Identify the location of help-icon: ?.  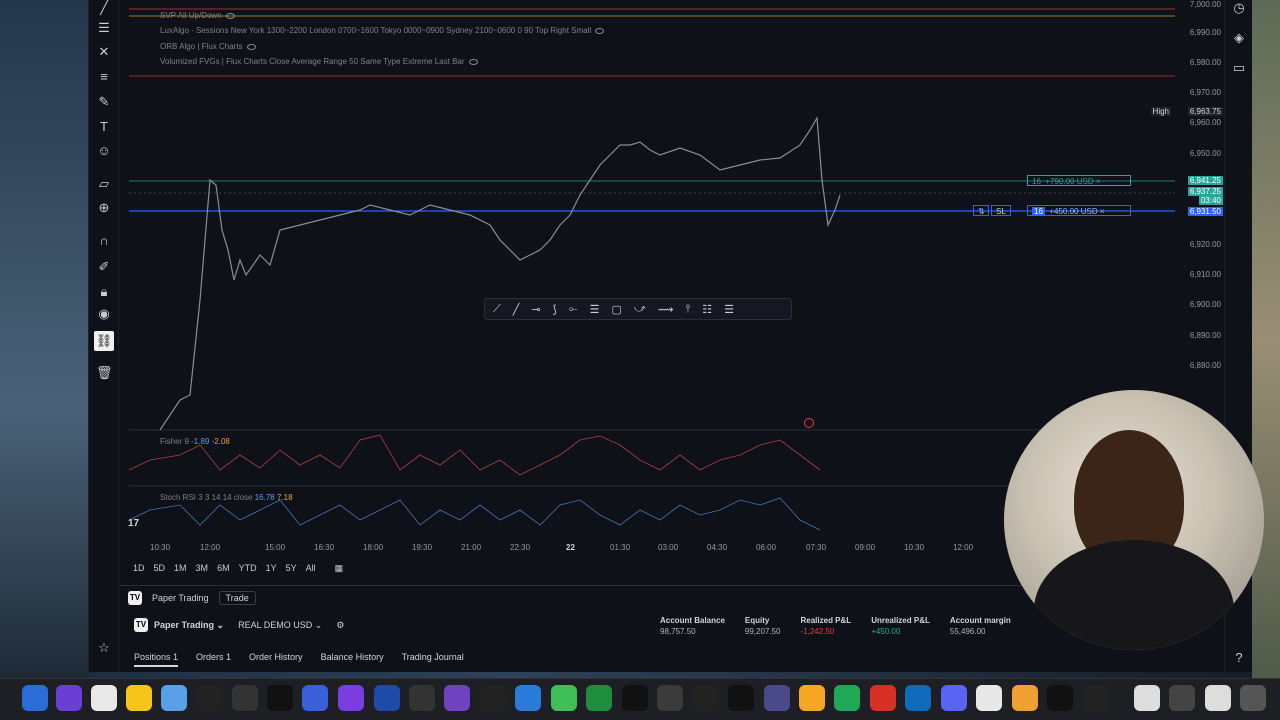
(1239, 658).